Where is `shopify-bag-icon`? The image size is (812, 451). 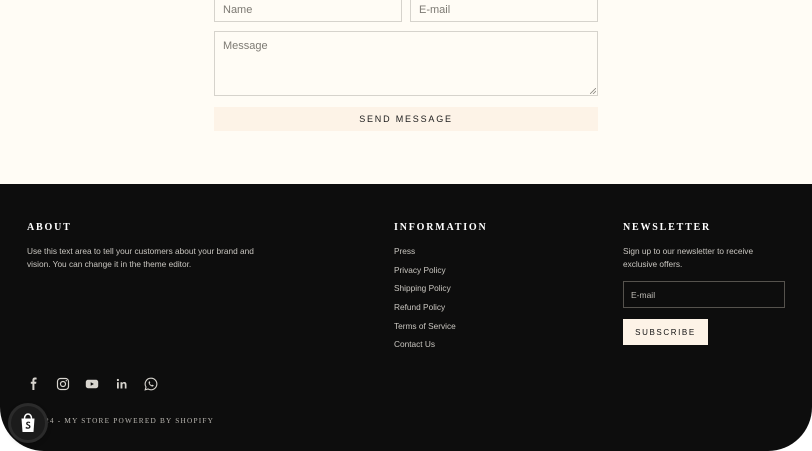 shopify-bag-icon is located at coordinates (28, 422).